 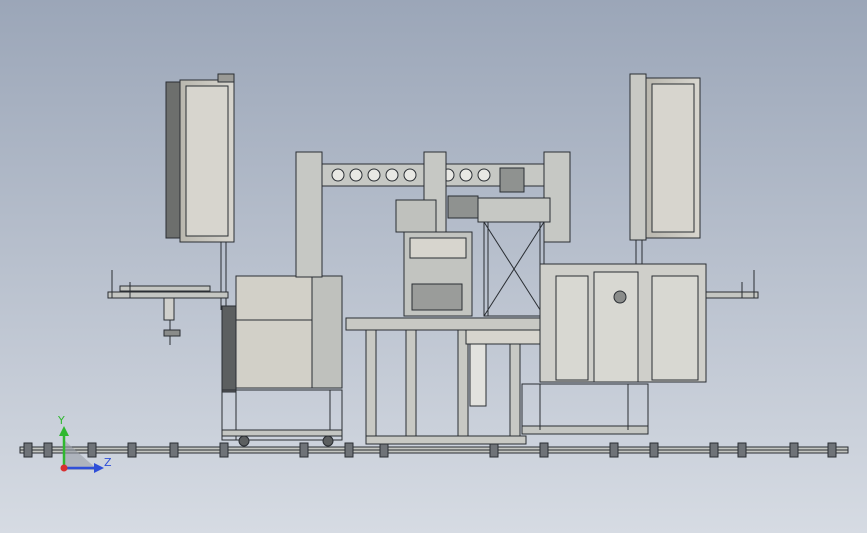 I want to click on middle-table-frame, so click(x=449, y=381).